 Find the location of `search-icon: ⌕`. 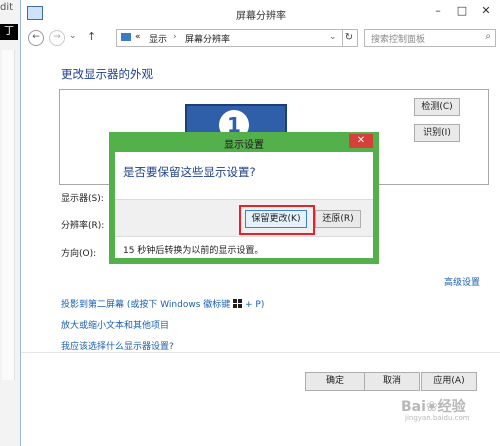

search-icon: ⌕ is located at coordinates (488, 36).